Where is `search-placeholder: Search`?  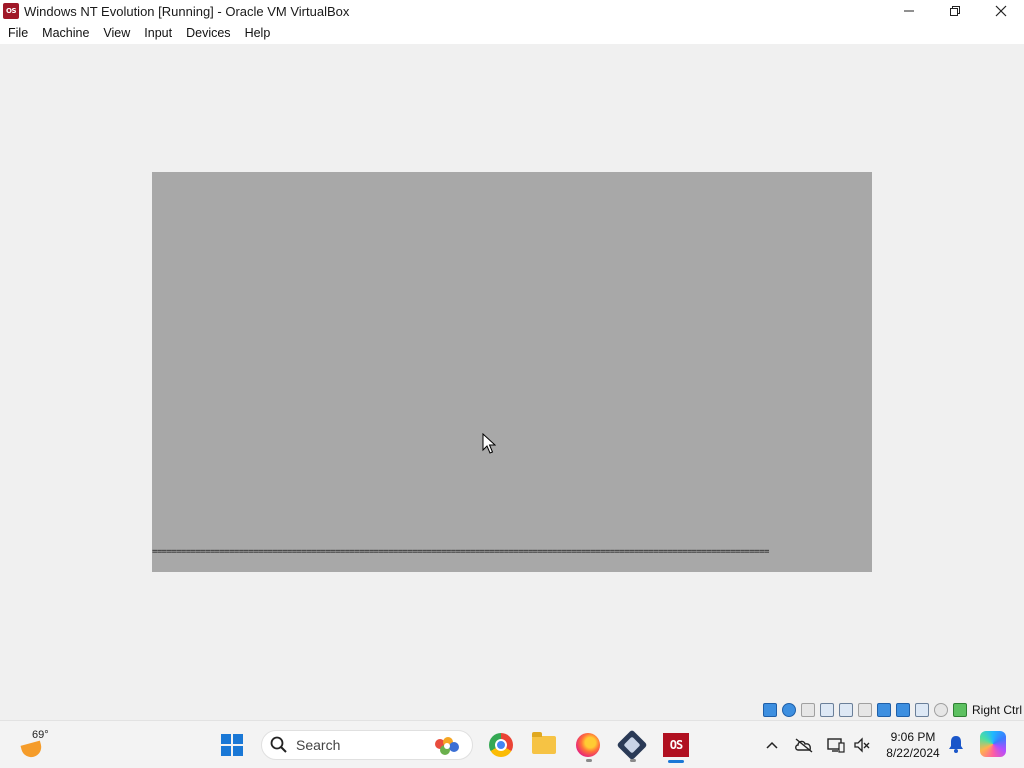
search-placeholder: Search is located at coordinates (318, 745).